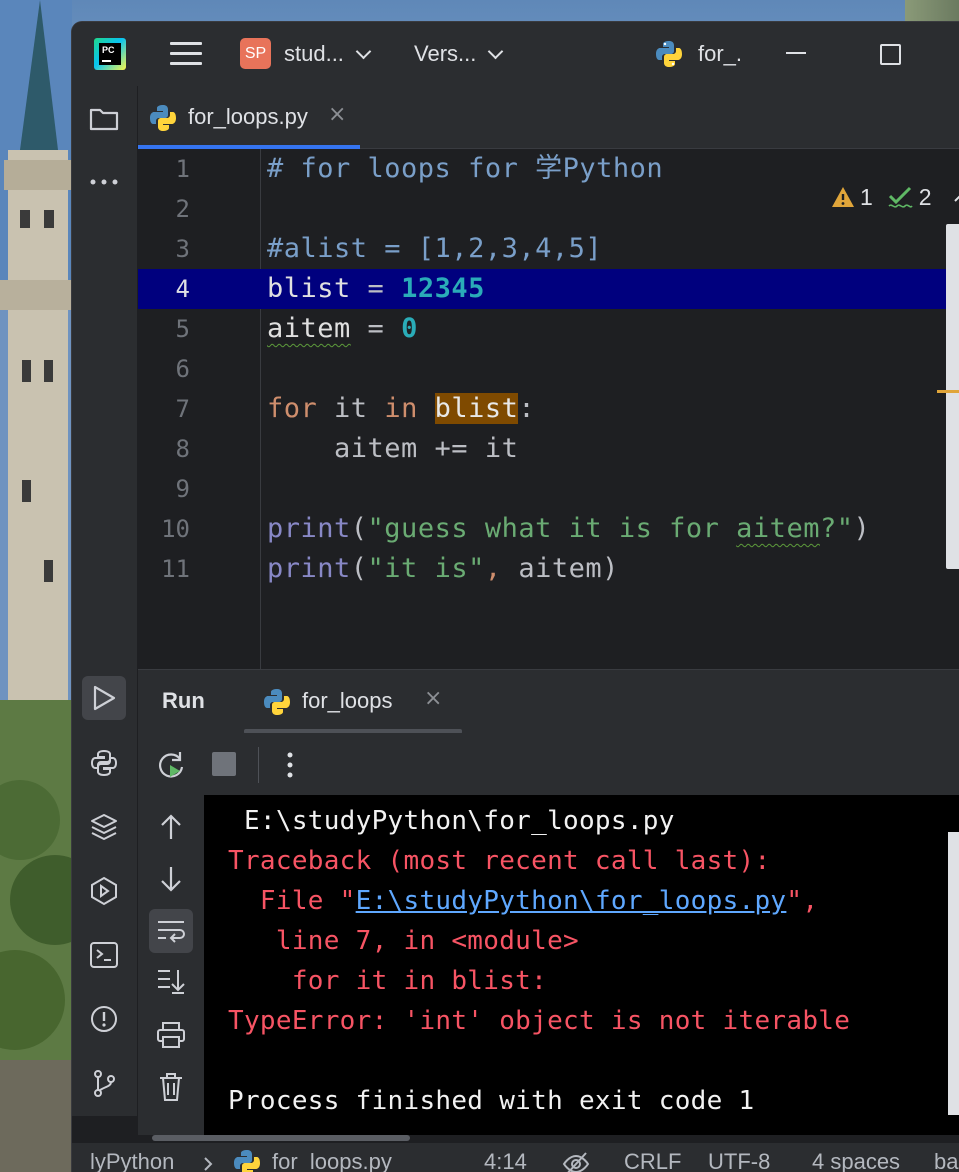  Describe the element at coordinates (403, 941) in the screenshot. I see `console-line-info: line 7, in <module>` at that location.